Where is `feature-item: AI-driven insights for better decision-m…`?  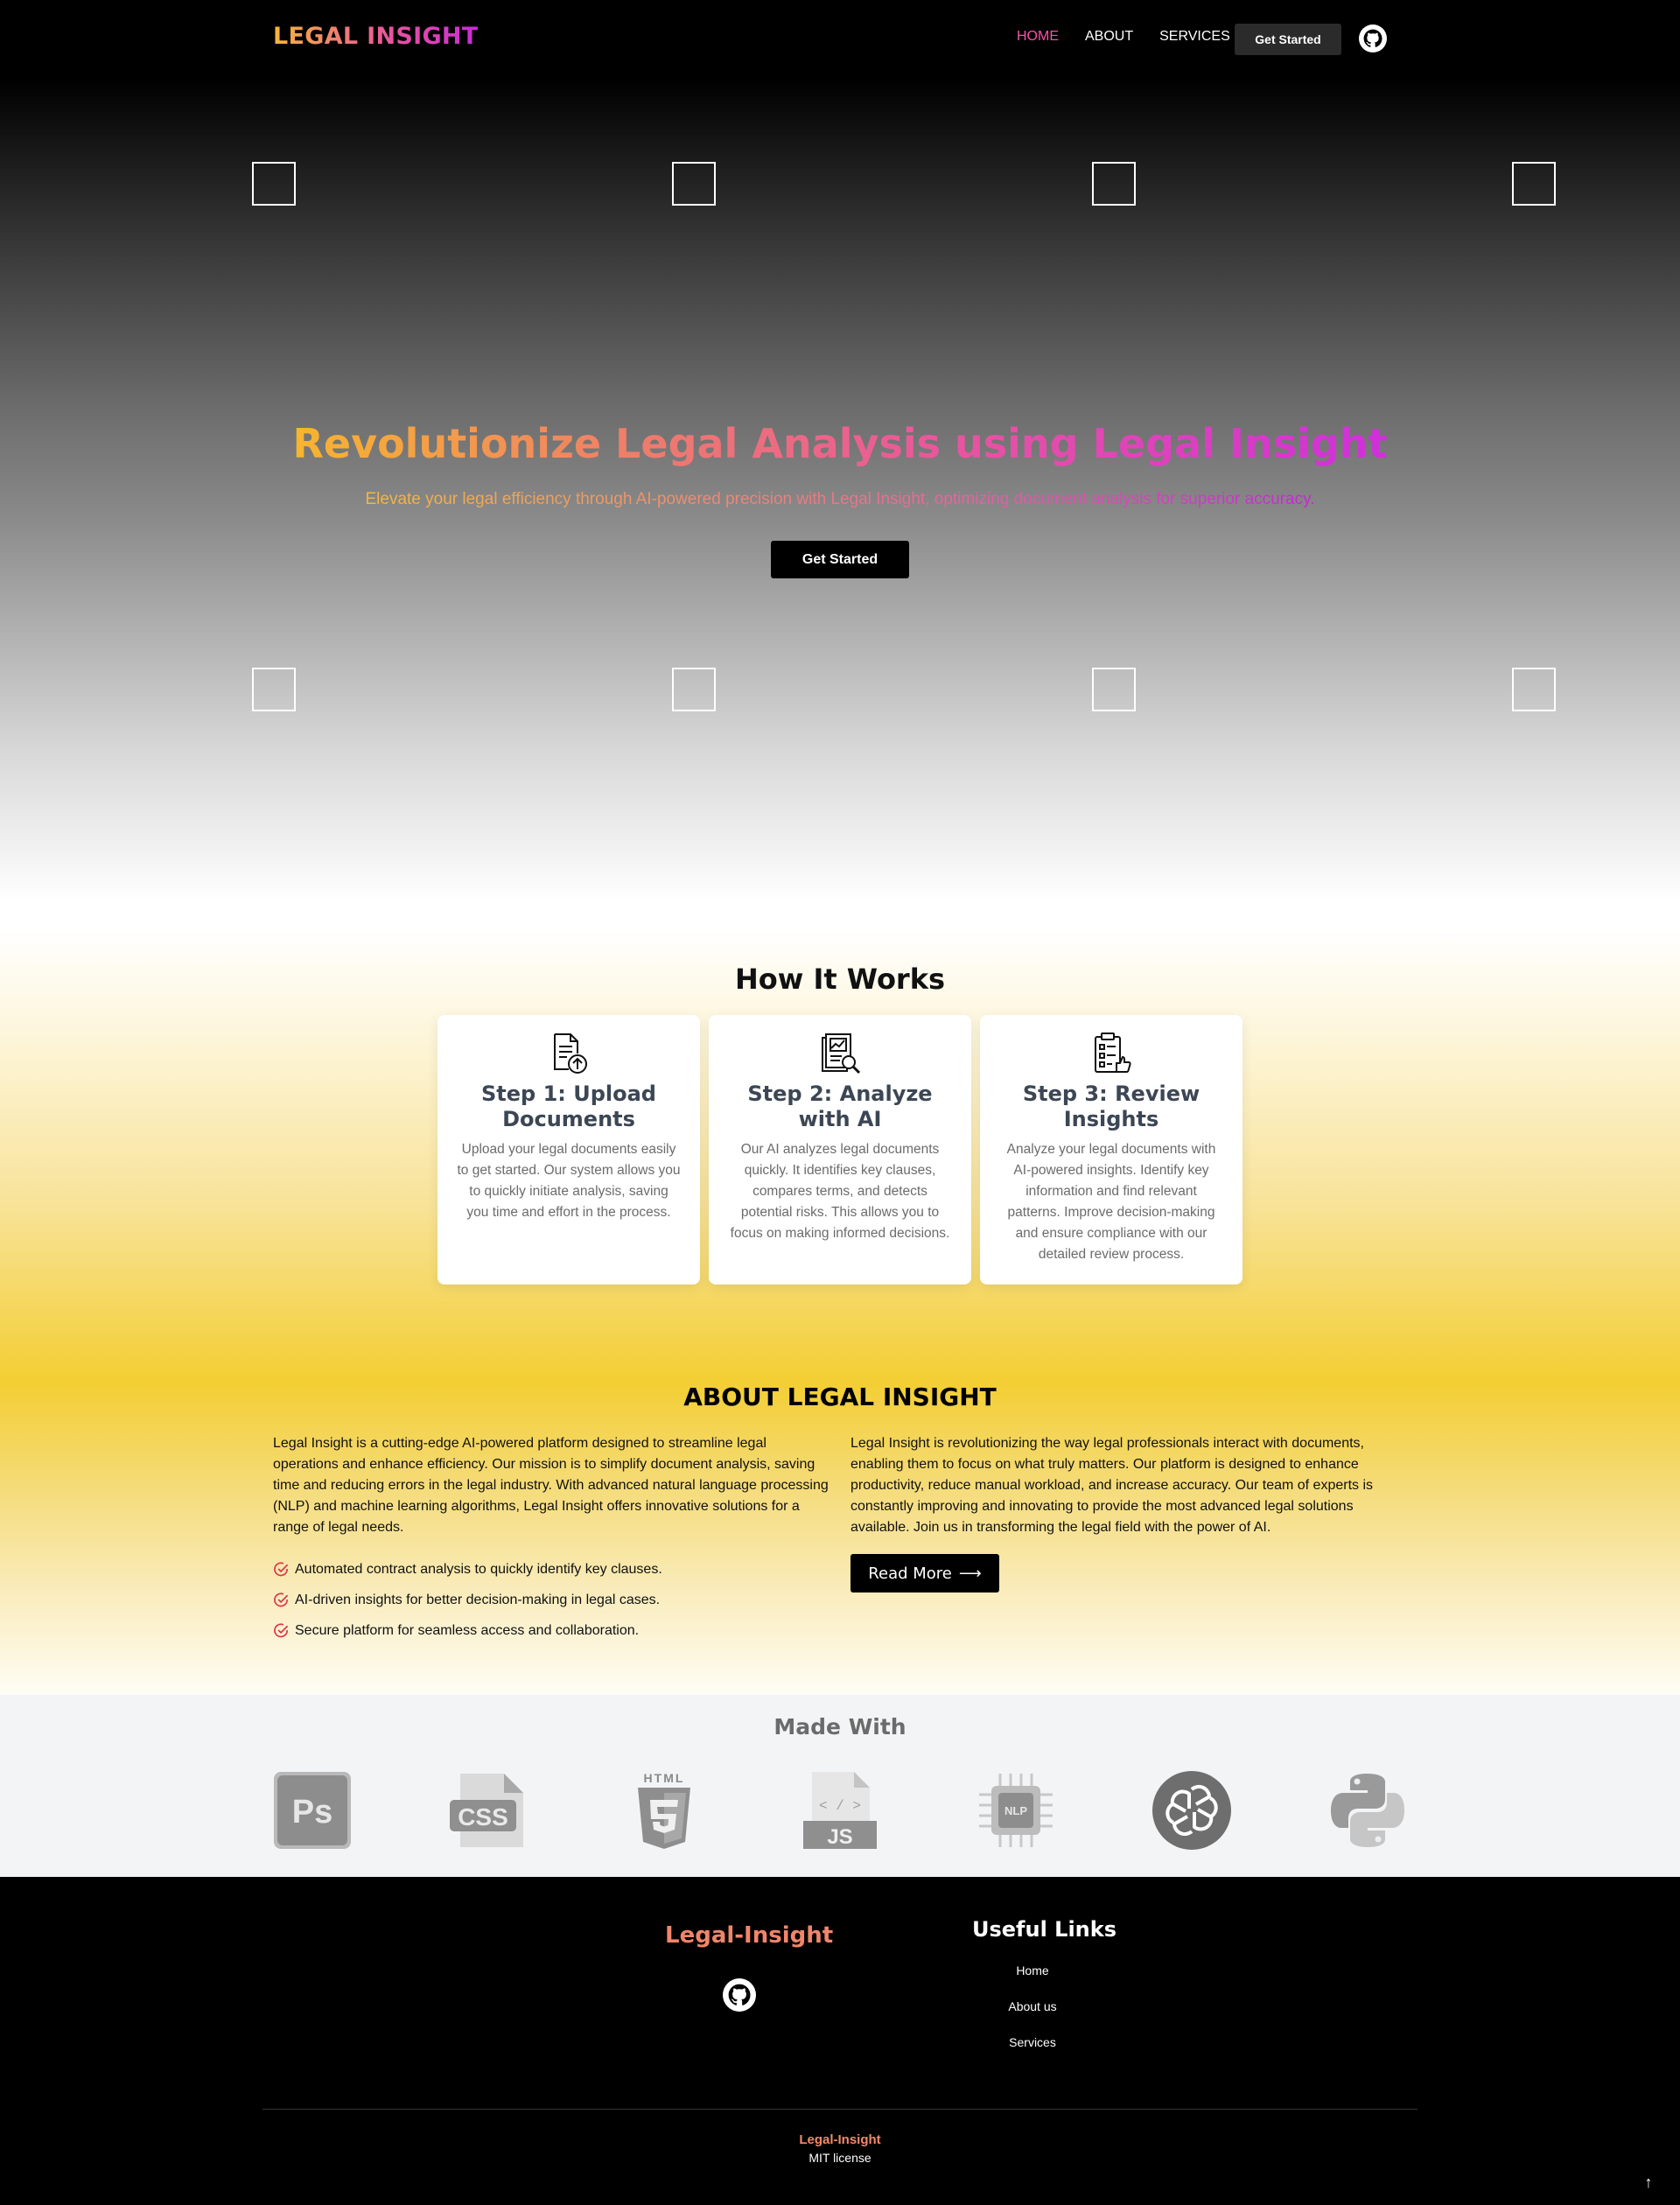
feature-item: AI-driven insights for better decision-m… is located at coordinates (553, 1600).